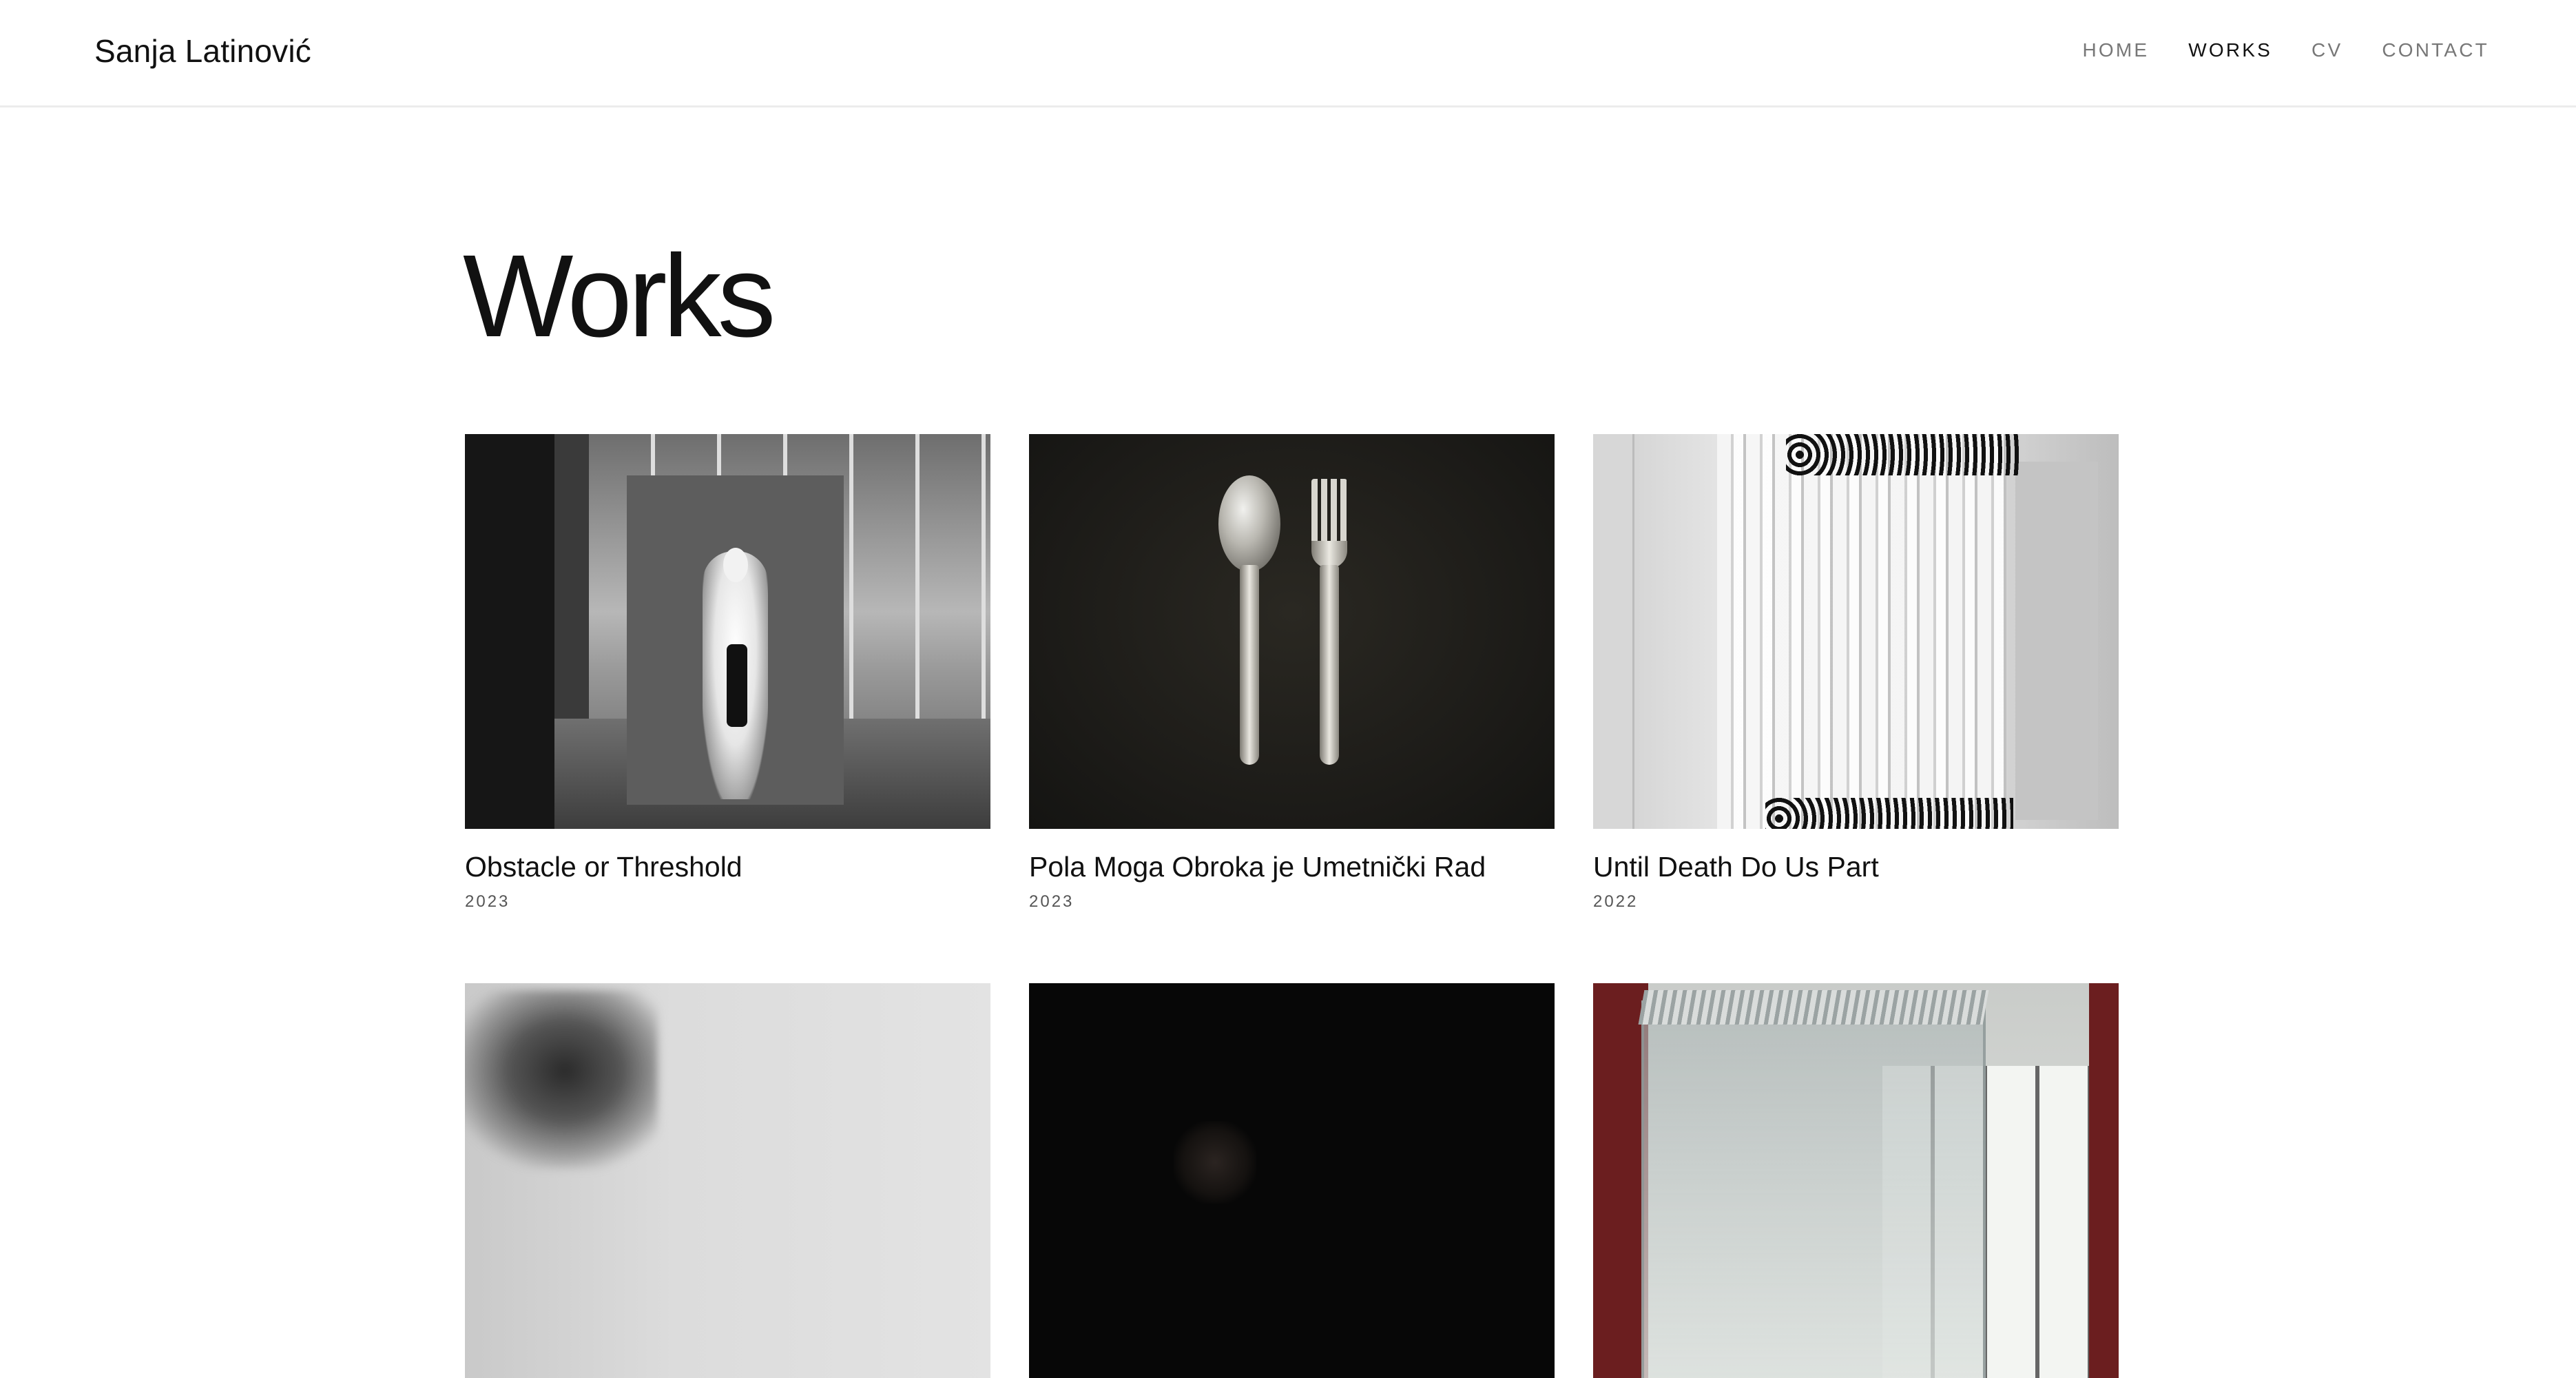 Image resolution: width=2576 pixels, height=1378 pixels. What do you see at coordinates (2327, 50) in the screenshot?
I see `nav-cv: CV` at bounding box center [2327, 50].